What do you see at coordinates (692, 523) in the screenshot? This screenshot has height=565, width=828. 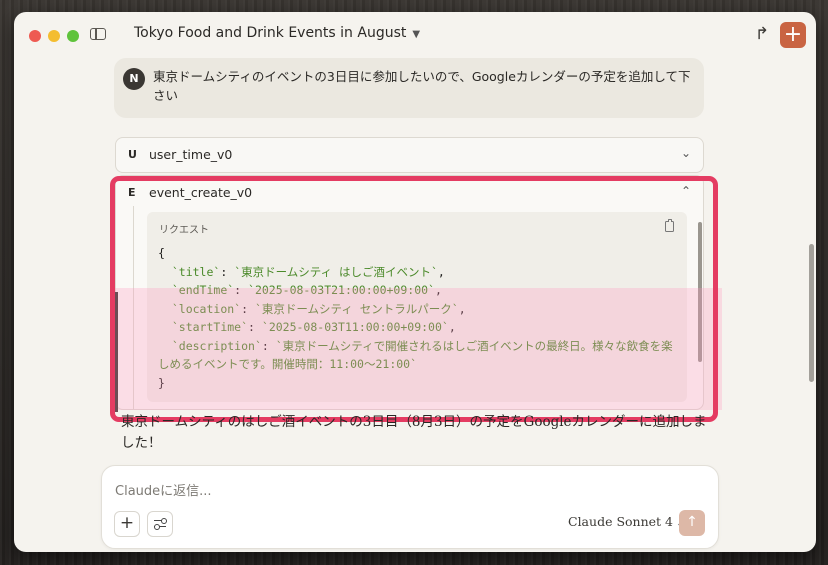 I see `send-button: ↑` at bounding box center [692, 523].